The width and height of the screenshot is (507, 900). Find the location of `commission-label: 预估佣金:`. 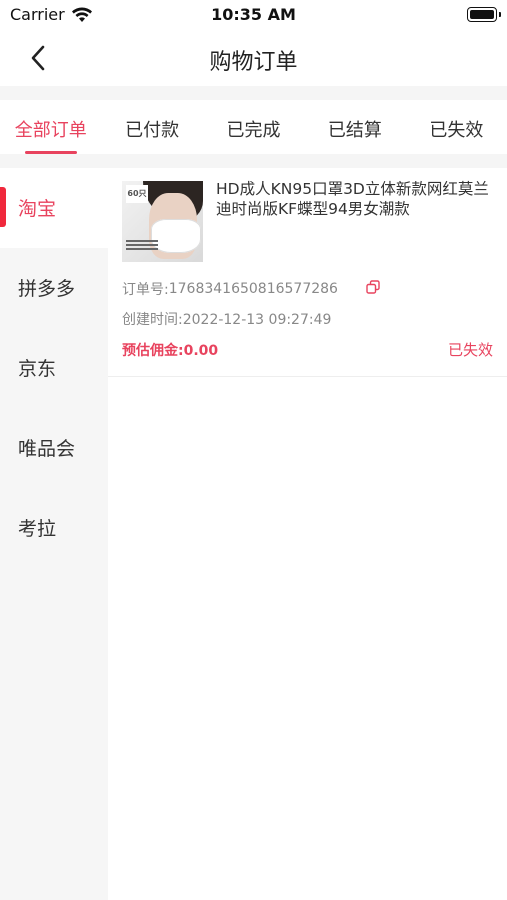

commission-label: 预估佣金: is located at coordinates (153, 351).